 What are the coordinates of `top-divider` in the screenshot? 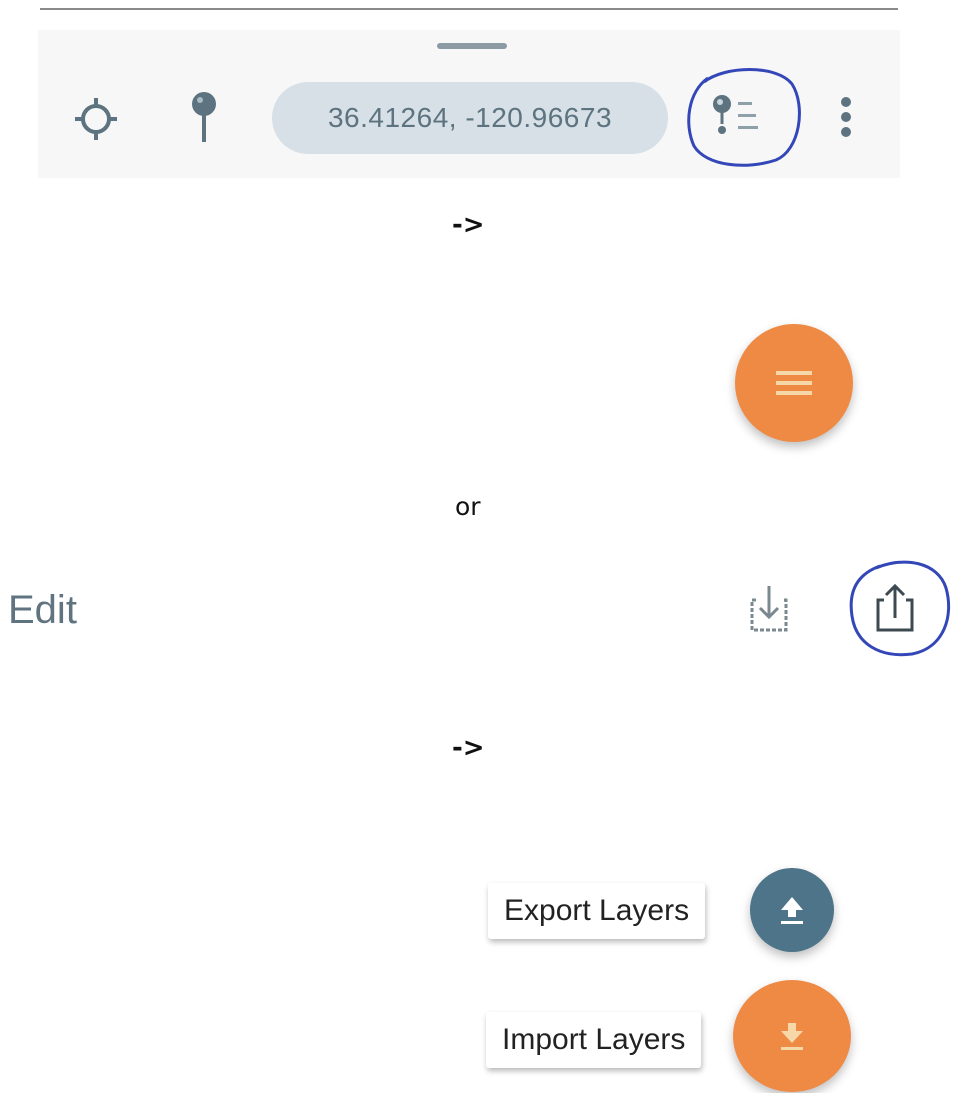 It's located at (469, 9).